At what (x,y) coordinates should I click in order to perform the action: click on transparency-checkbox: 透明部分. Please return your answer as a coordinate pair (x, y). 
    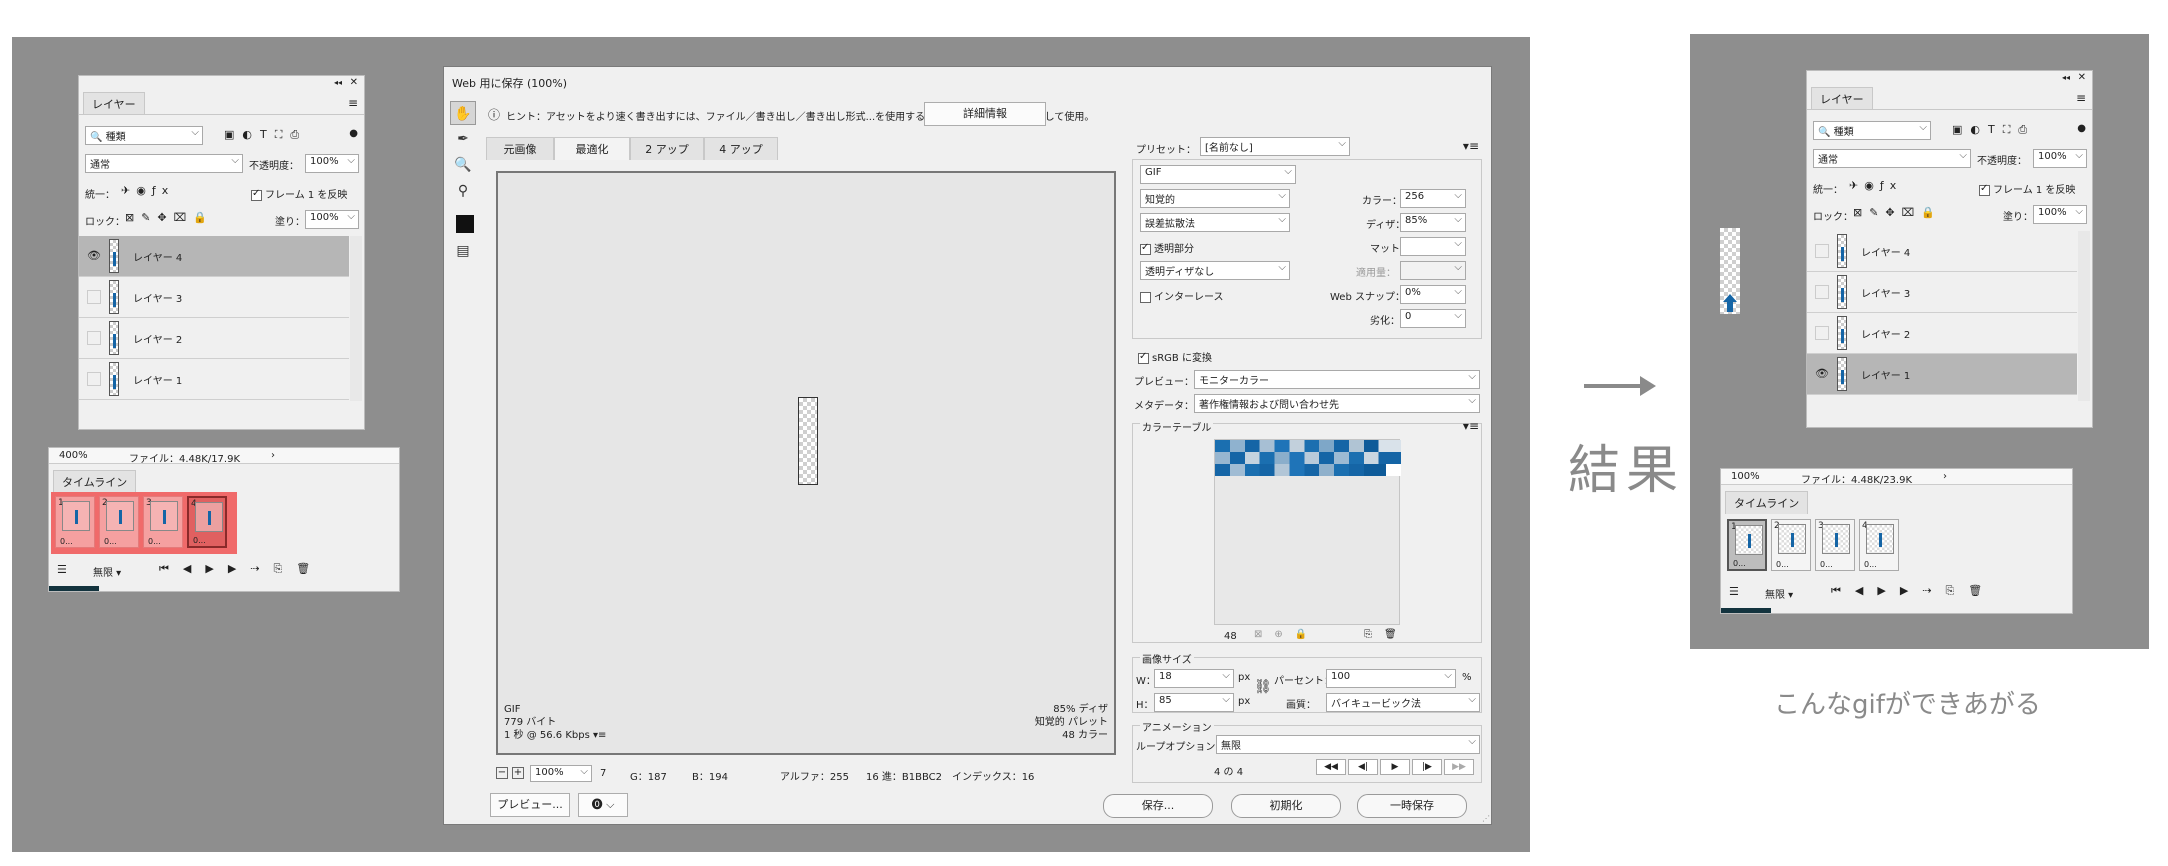
    Looking at the image, I should click on (1167, 247).